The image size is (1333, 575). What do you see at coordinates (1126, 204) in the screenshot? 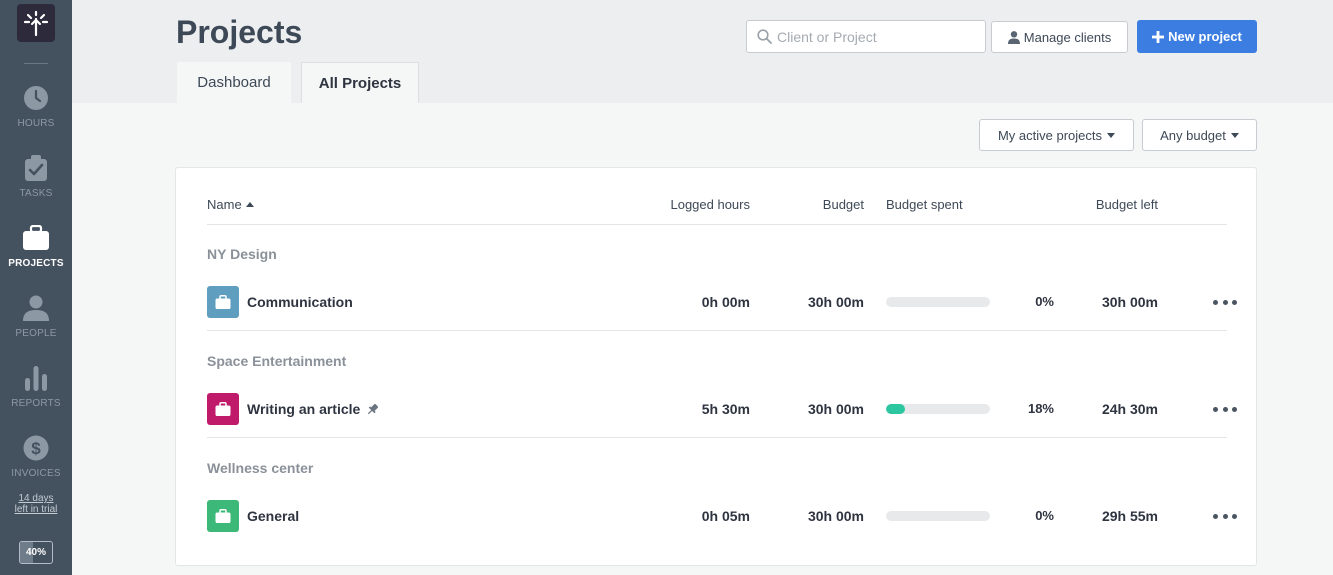
I see `column-header-budget-left: Budget left` at bounding box center [1126, 204].